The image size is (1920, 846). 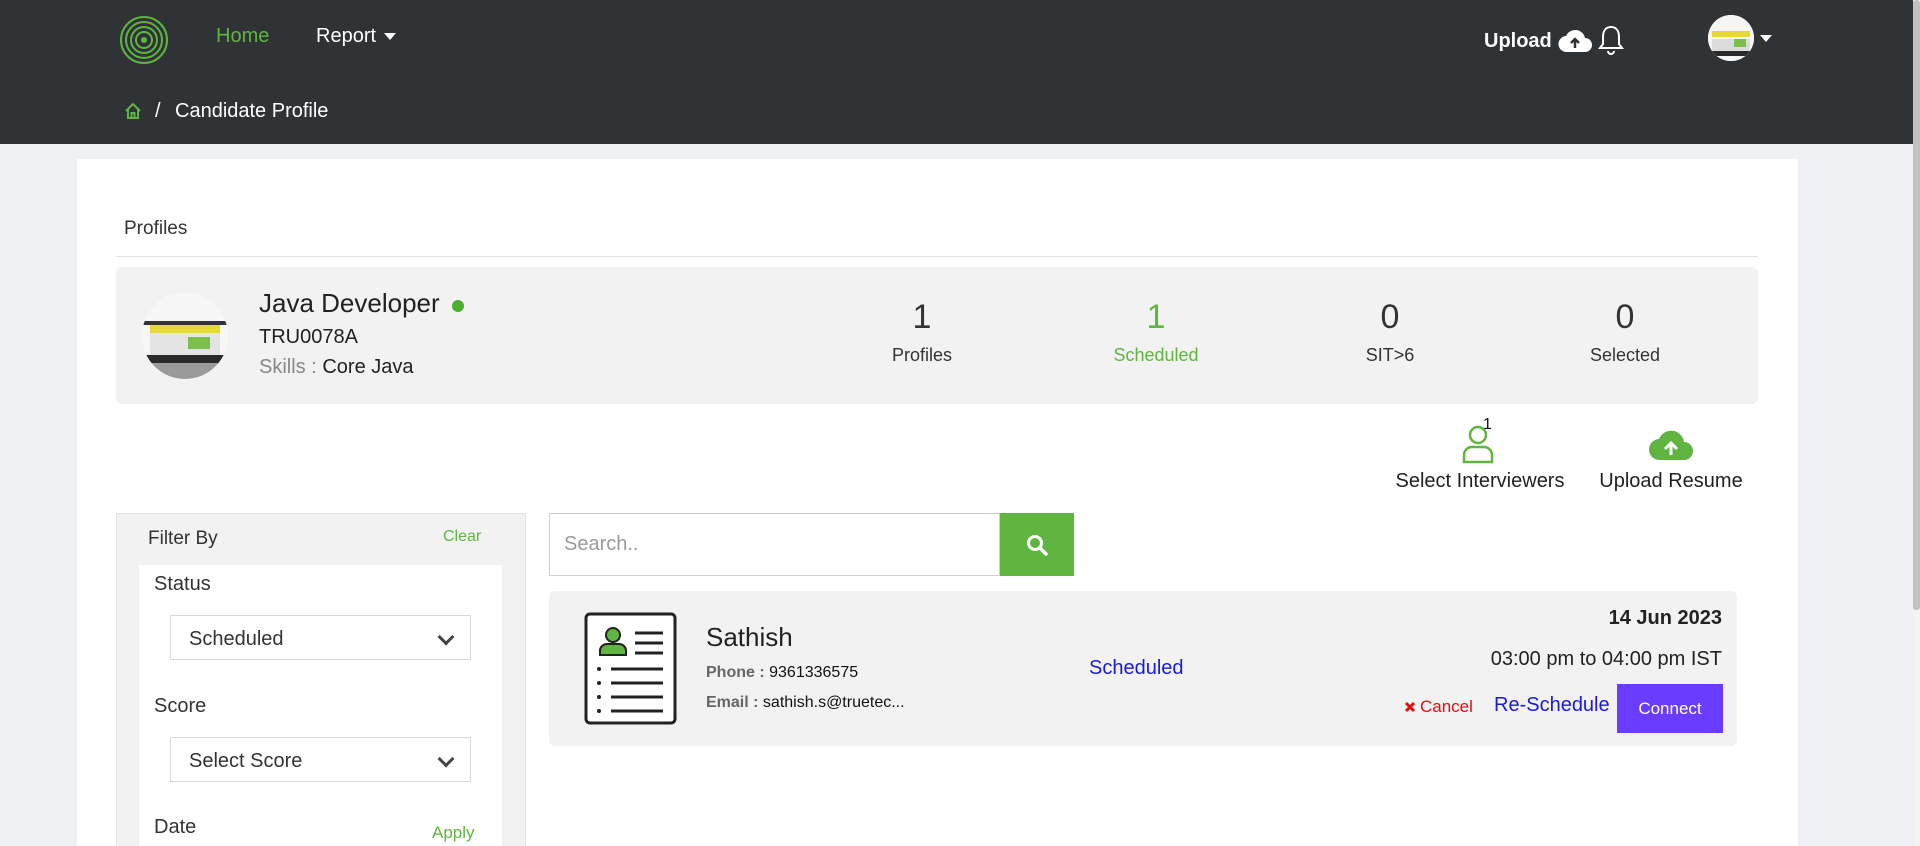 I want to click on select-interviewers-button: Select Interviewers, so click(x=1480, y=460).